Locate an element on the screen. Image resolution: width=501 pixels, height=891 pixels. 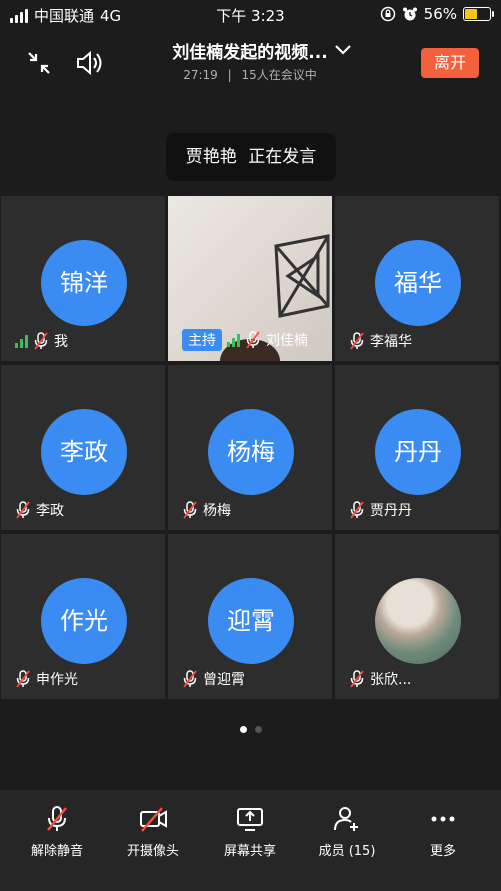
page-indicator is located at coordinates (250, 729).